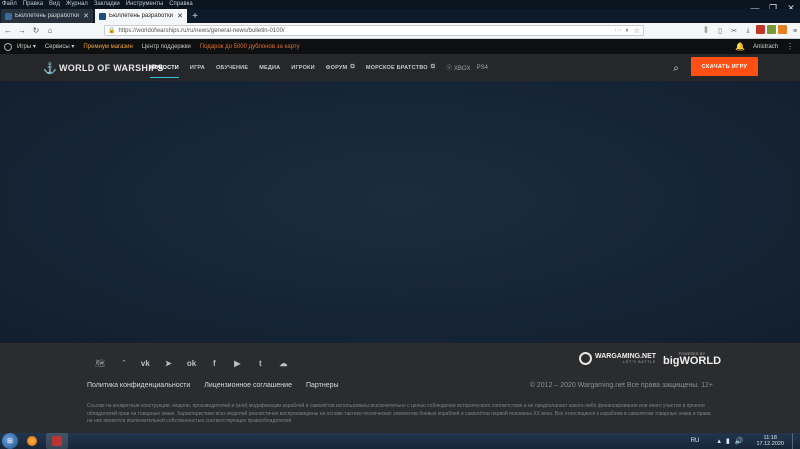  Describe the element at coordinates (36, 31) in the screenshot. I see `reload-icon: ↻` at that location.